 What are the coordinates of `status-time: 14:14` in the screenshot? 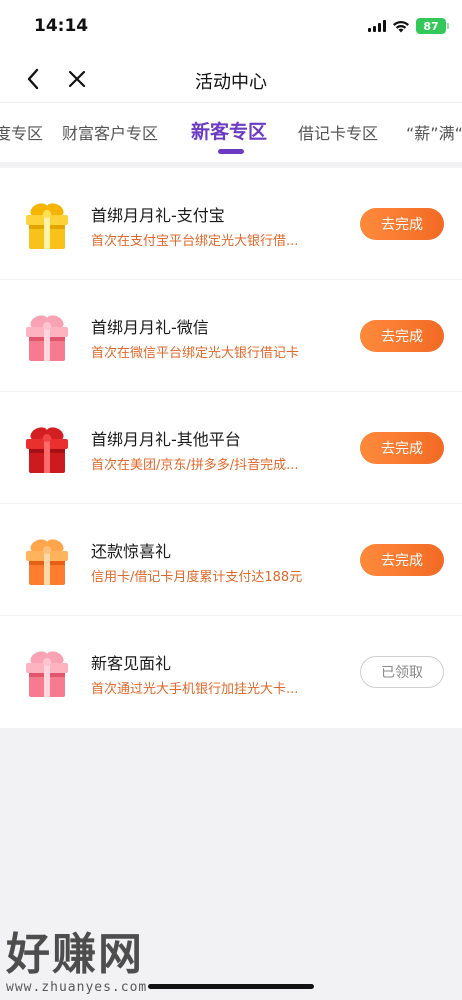 It's located at (61, 26).